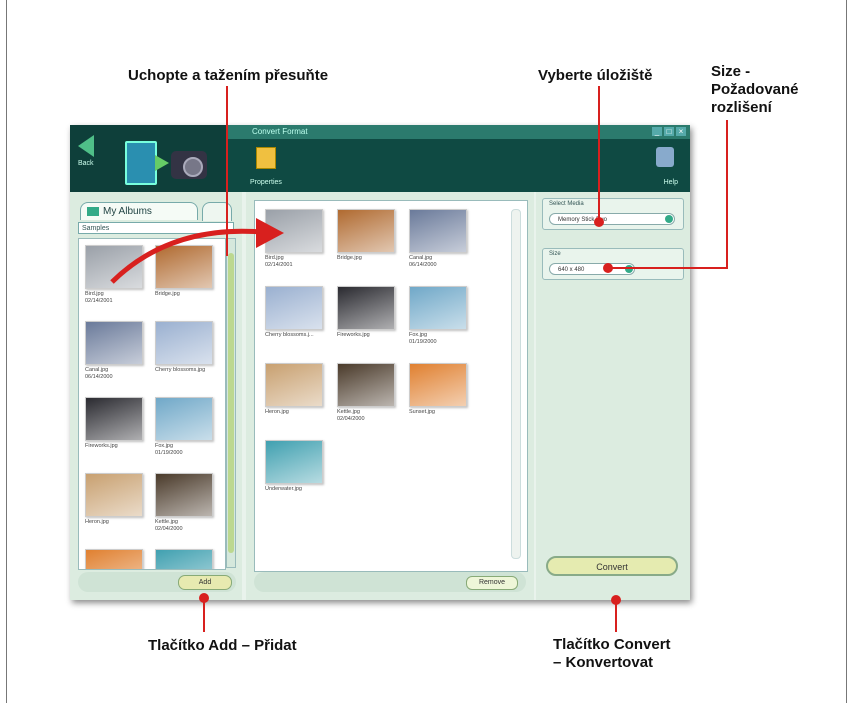 This screenshot has width=853, height=703. I want to click on photo-caption: Underwater.jpg, so click(300, 489).